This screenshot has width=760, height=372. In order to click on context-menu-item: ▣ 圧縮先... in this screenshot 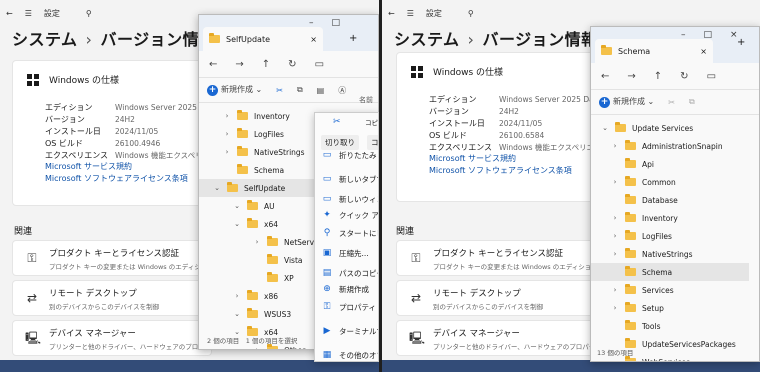, I will do `click(345, 253)`.